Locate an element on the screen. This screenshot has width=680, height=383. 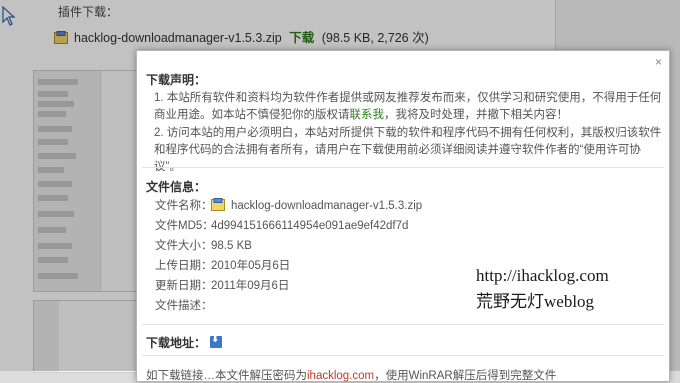
update-date-row: 更新日期：2011年09月6日 is located at coordinates (222, 286).